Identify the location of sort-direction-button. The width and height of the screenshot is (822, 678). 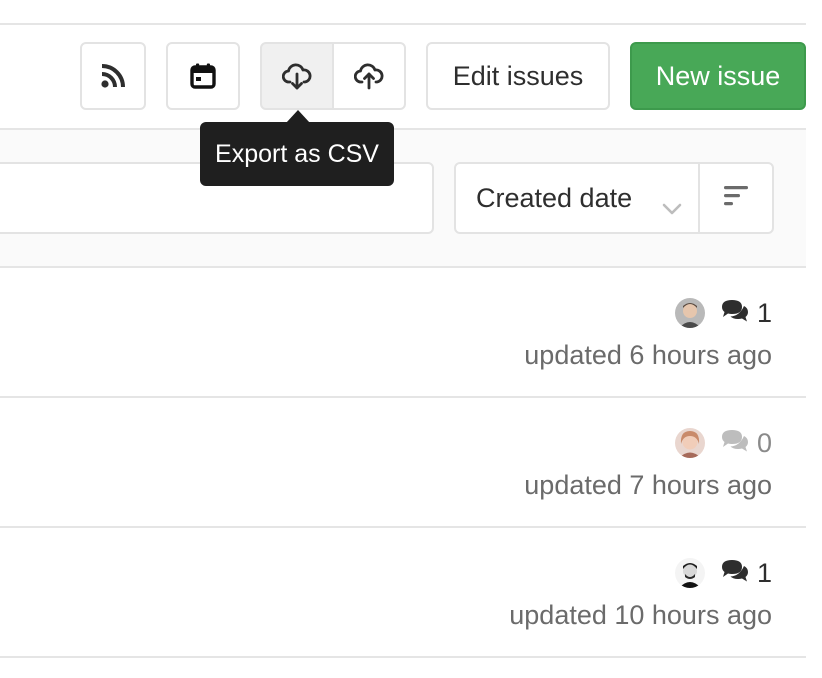
(736, 198).